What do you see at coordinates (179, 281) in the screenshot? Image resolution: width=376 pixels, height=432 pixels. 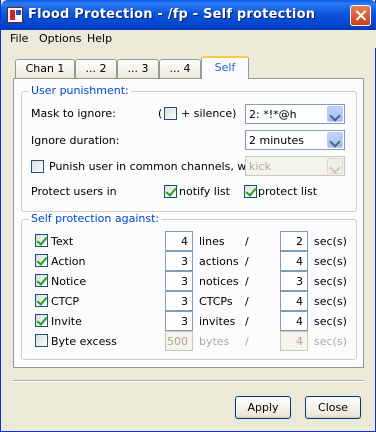 I see `notice-count-input: 3` at bounding box center [179, 281].